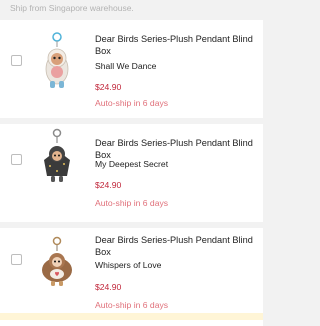 The height and width of the screenshot is (326, 320). What do you see at coordinates (132, 164) in the screenshot?
I see `item-variant: My Deepest Secret` at bounding box center [132, 164].